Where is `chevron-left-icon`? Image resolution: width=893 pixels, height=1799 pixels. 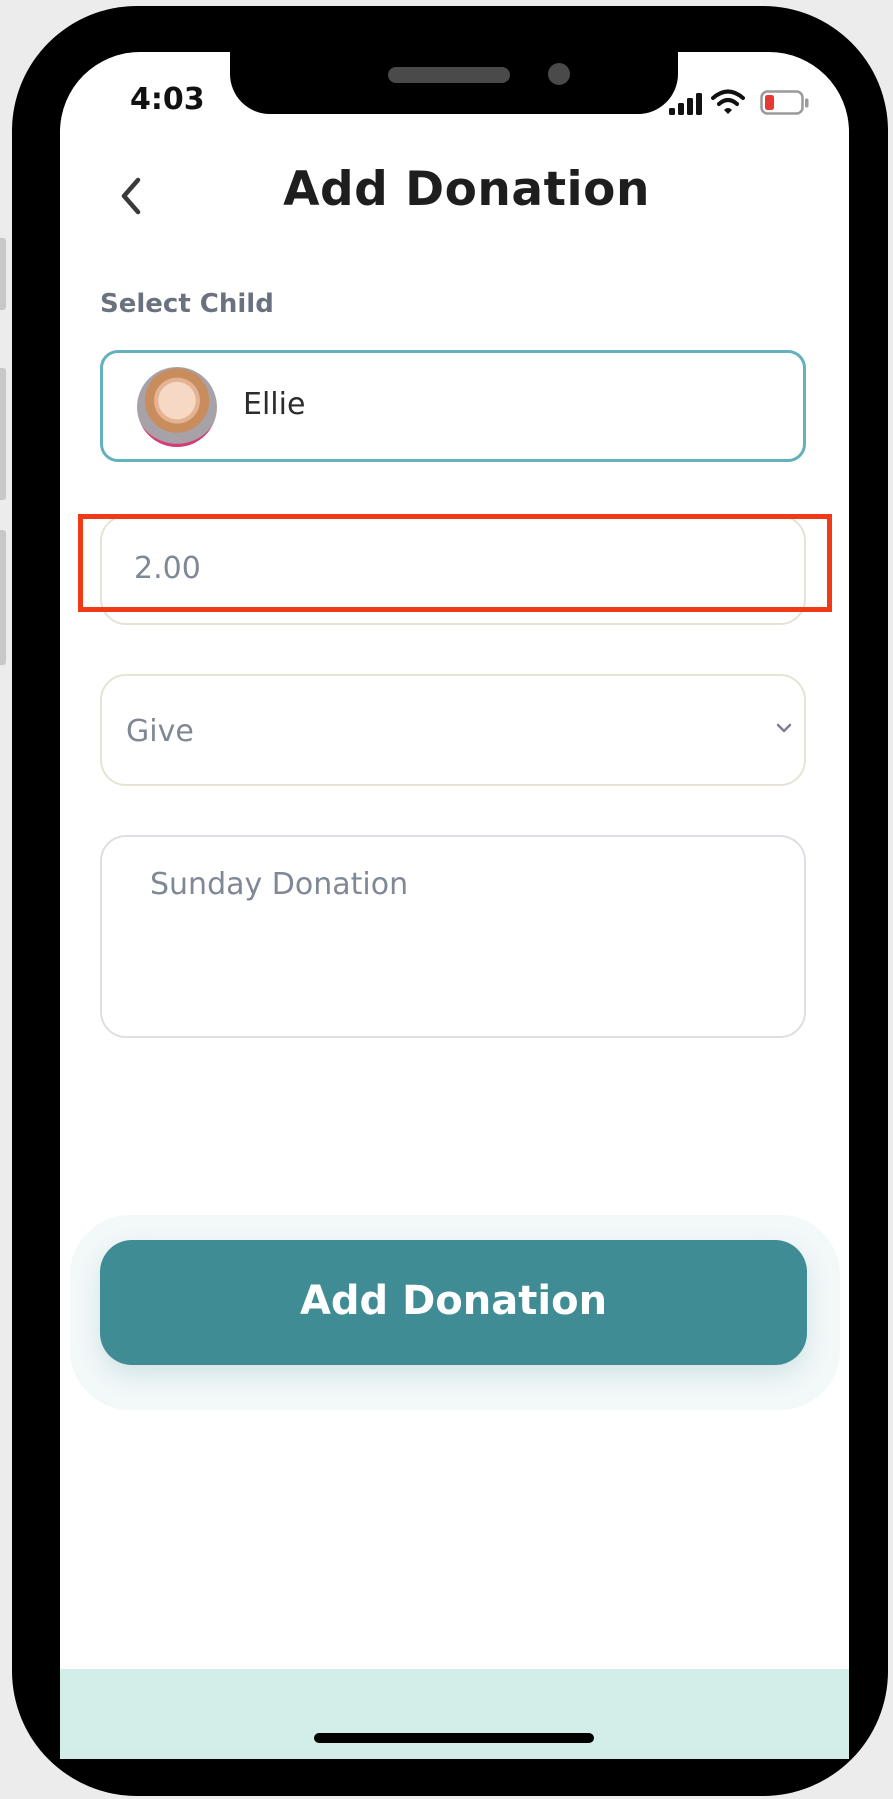 chevron-left-icon is located at coordinates (131, 196).